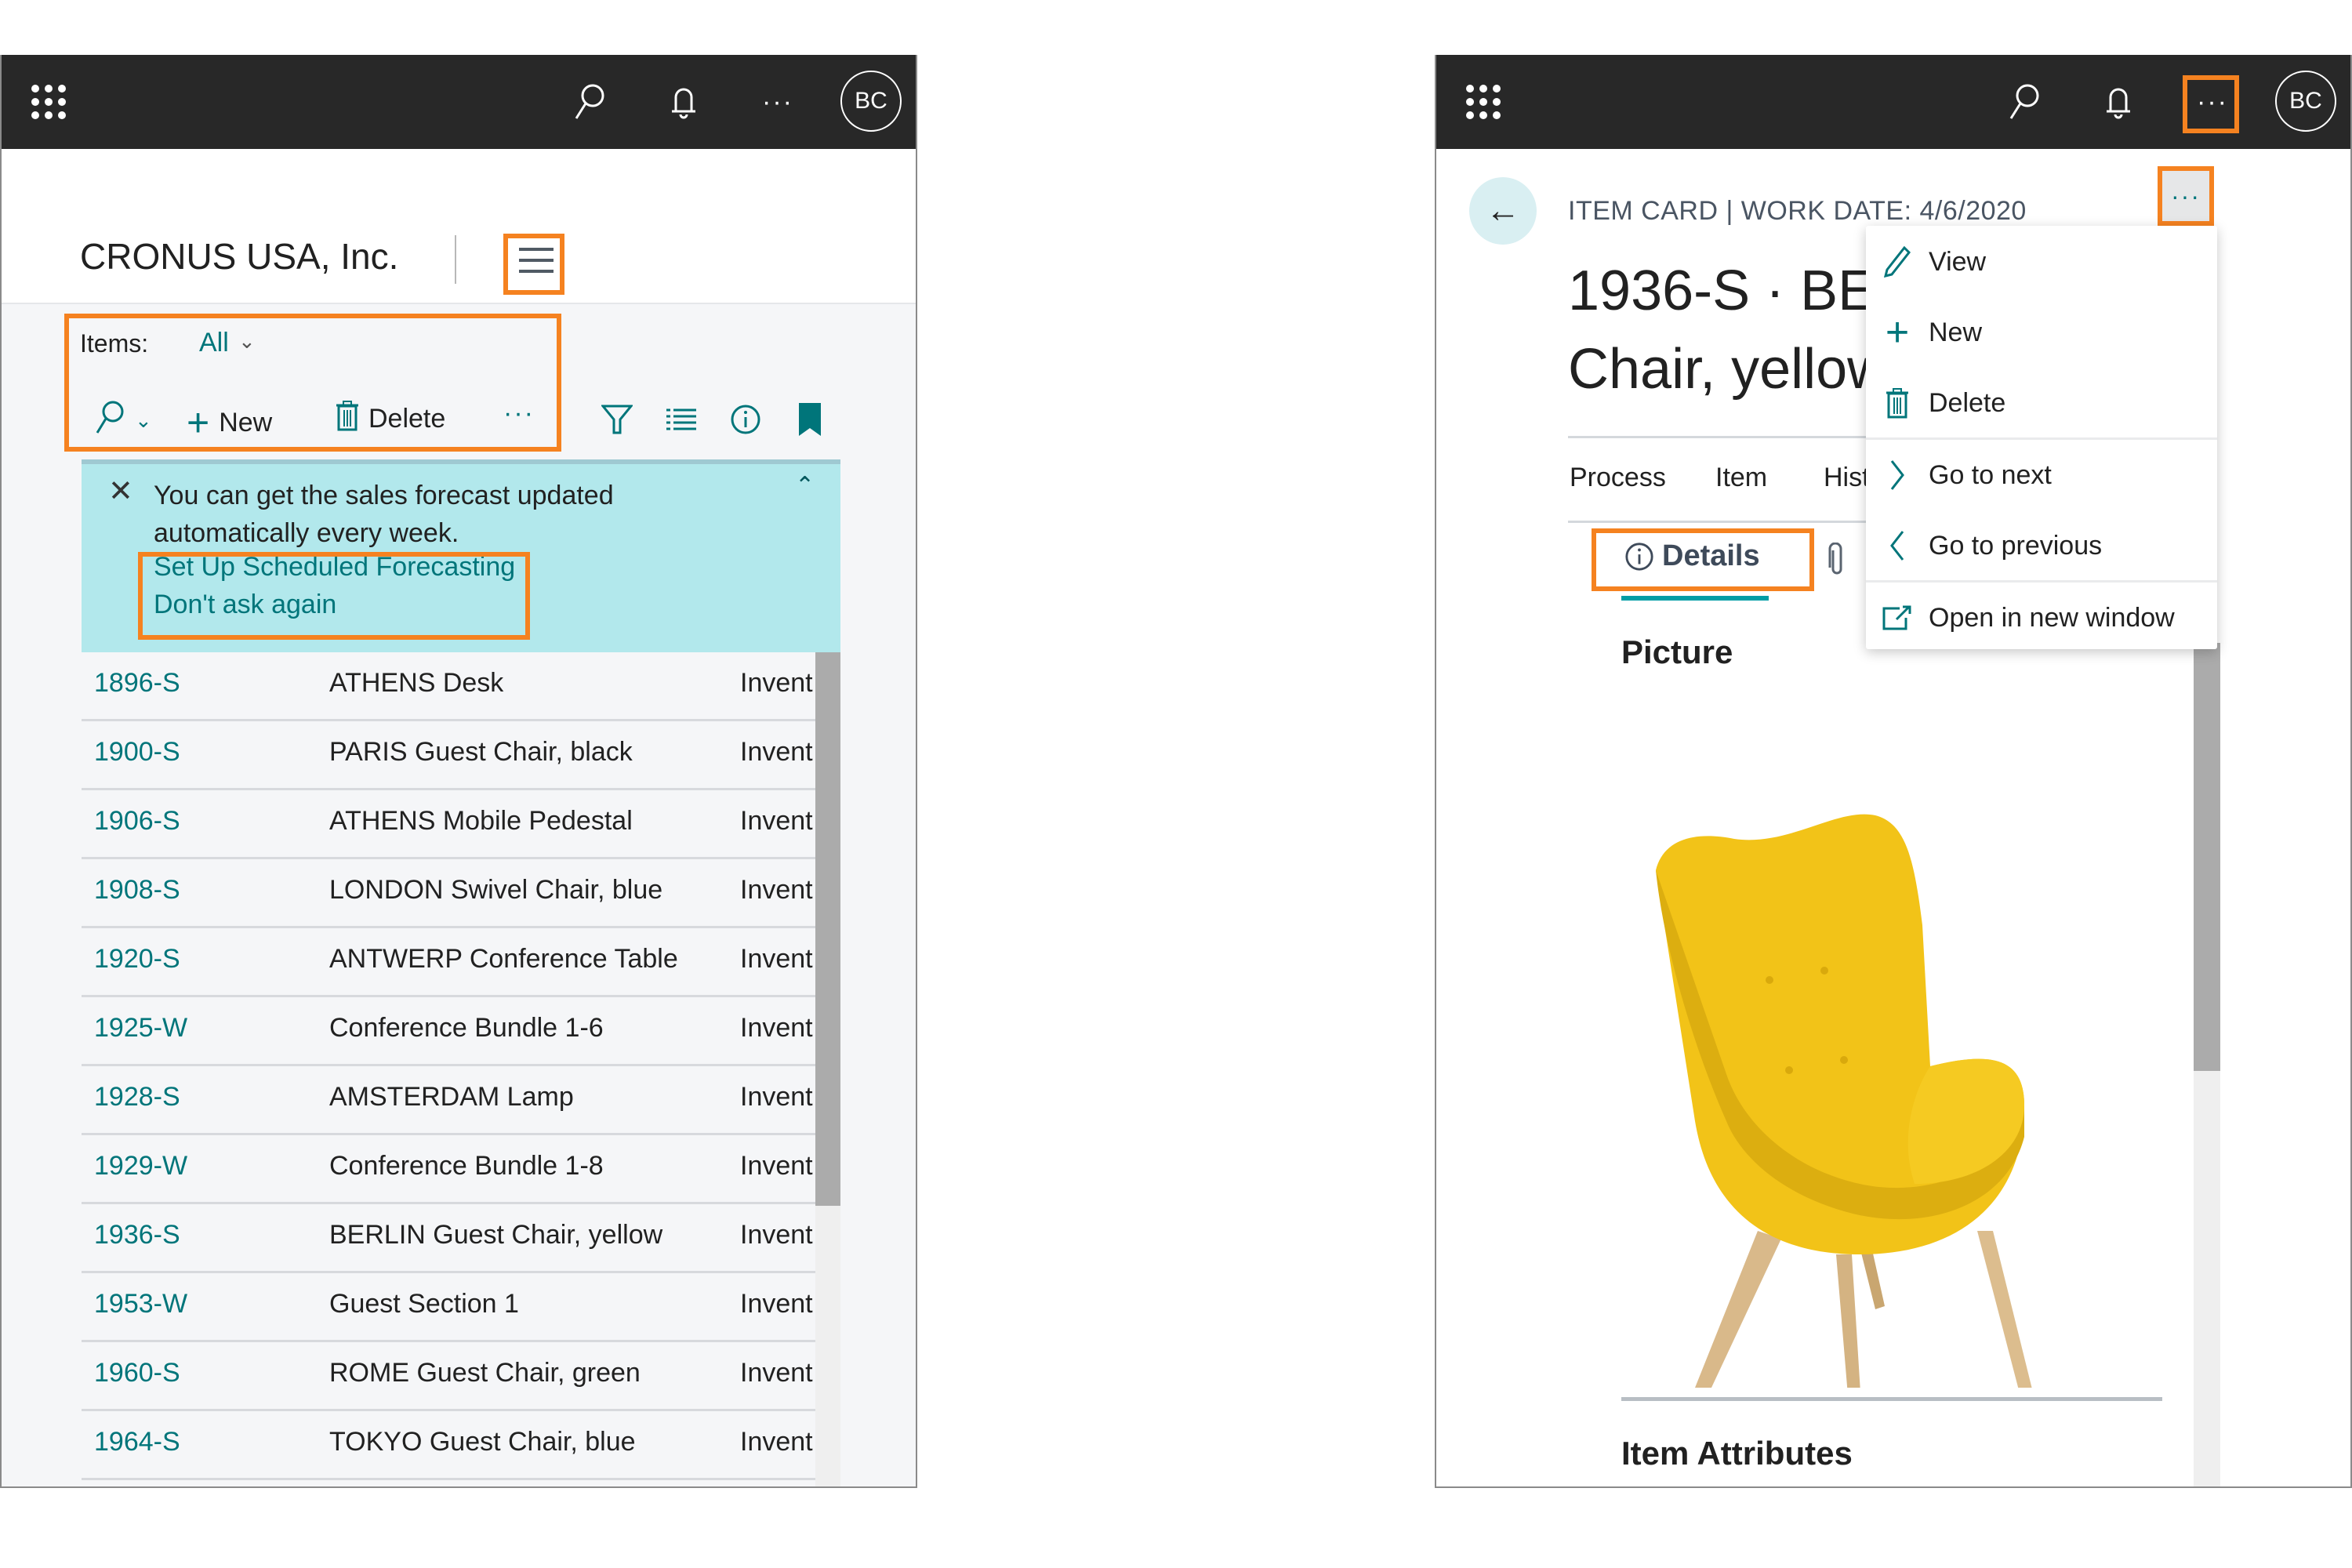  I want to click on table-row: 1908-S LONDON Swivel Chair, blue Invent, so click(449, 893).